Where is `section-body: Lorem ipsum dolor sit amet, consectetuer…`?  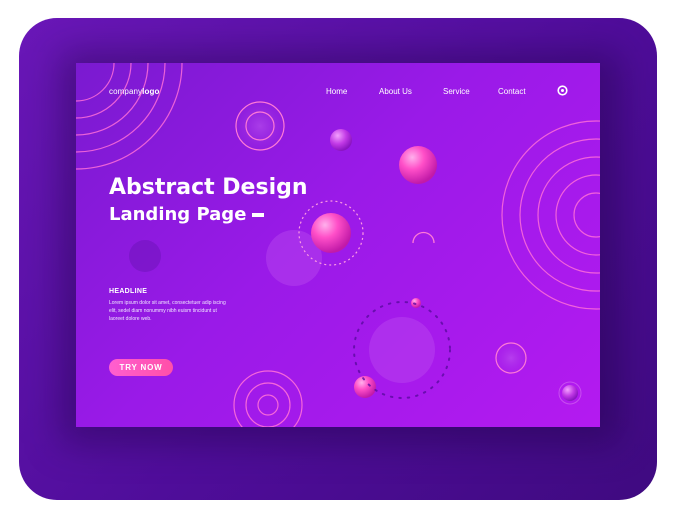
section-body: Lorem ipsum dolor sit amet, consectetuer… is located at coordinates (167, 311).